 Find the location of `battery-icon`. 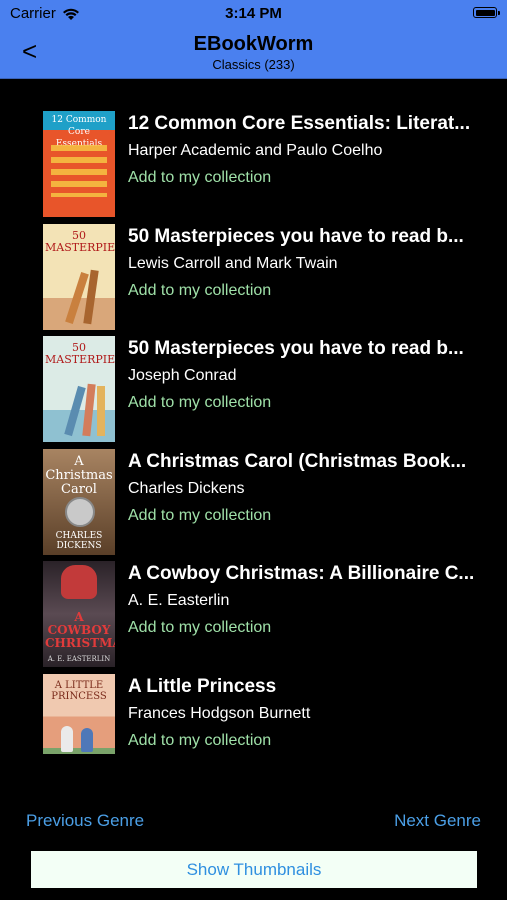

battery-icon is located at coordinates (486, 12).